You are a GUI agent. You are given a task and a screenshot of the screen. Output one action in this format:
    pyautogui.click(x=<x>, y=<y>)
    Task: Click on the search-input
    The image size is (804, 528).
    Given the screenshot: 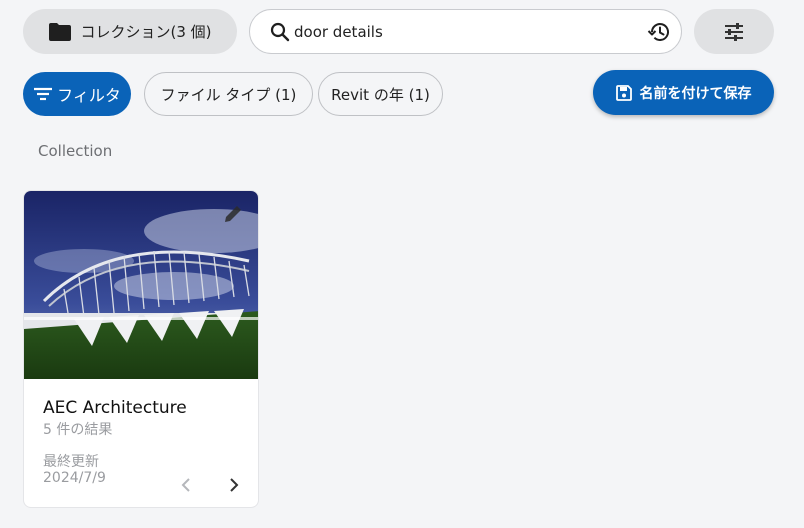 What is the action you would take?
    pyautogui.click(x=470, y=31)
    